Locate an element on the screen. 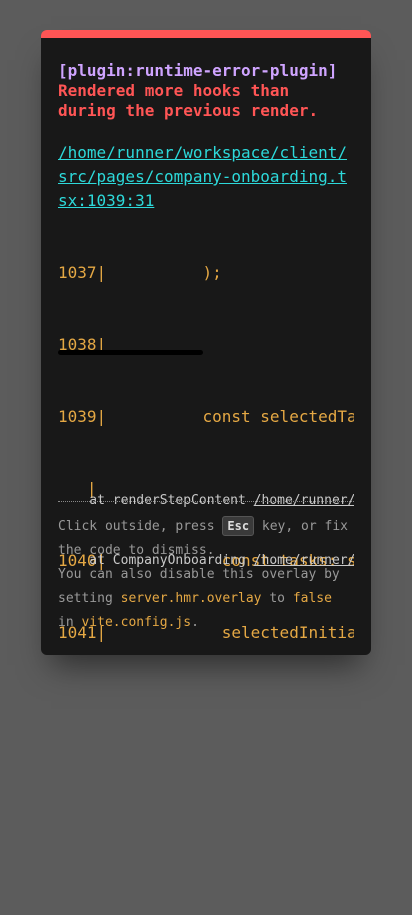 This screenshot has height=915, width=412. tip-line: You can also disable this overlay by is located at coordinates (199, 574).